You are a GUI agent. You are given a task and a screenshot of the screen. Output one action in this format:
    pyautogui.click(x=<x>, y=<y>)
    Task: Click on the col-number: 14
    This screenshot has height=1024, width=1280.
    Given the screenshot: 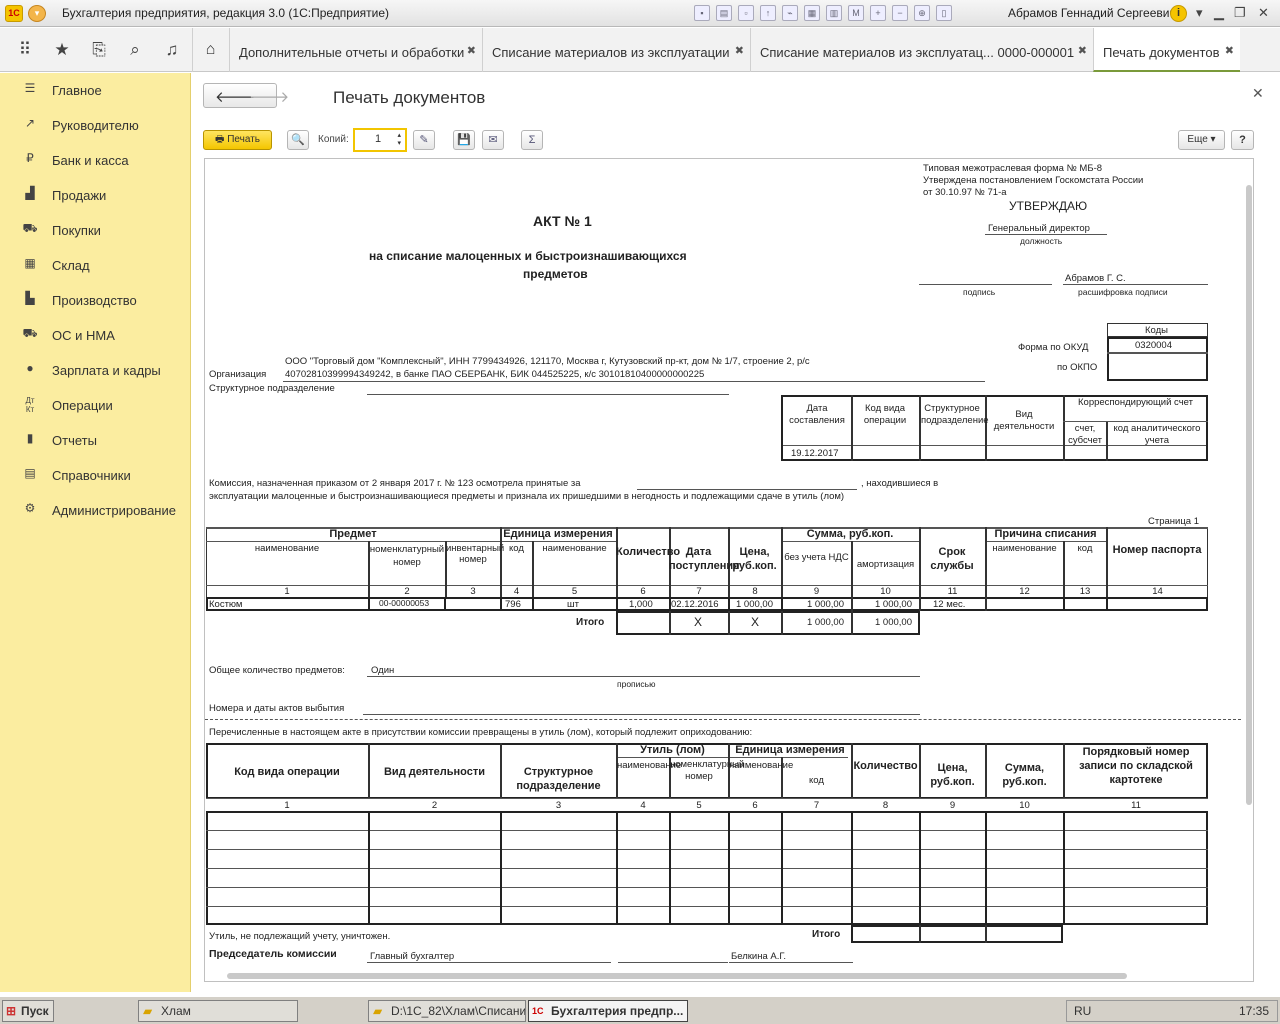 What is the action you would take?
    pyautogui.click(x=1157, y=591)
    